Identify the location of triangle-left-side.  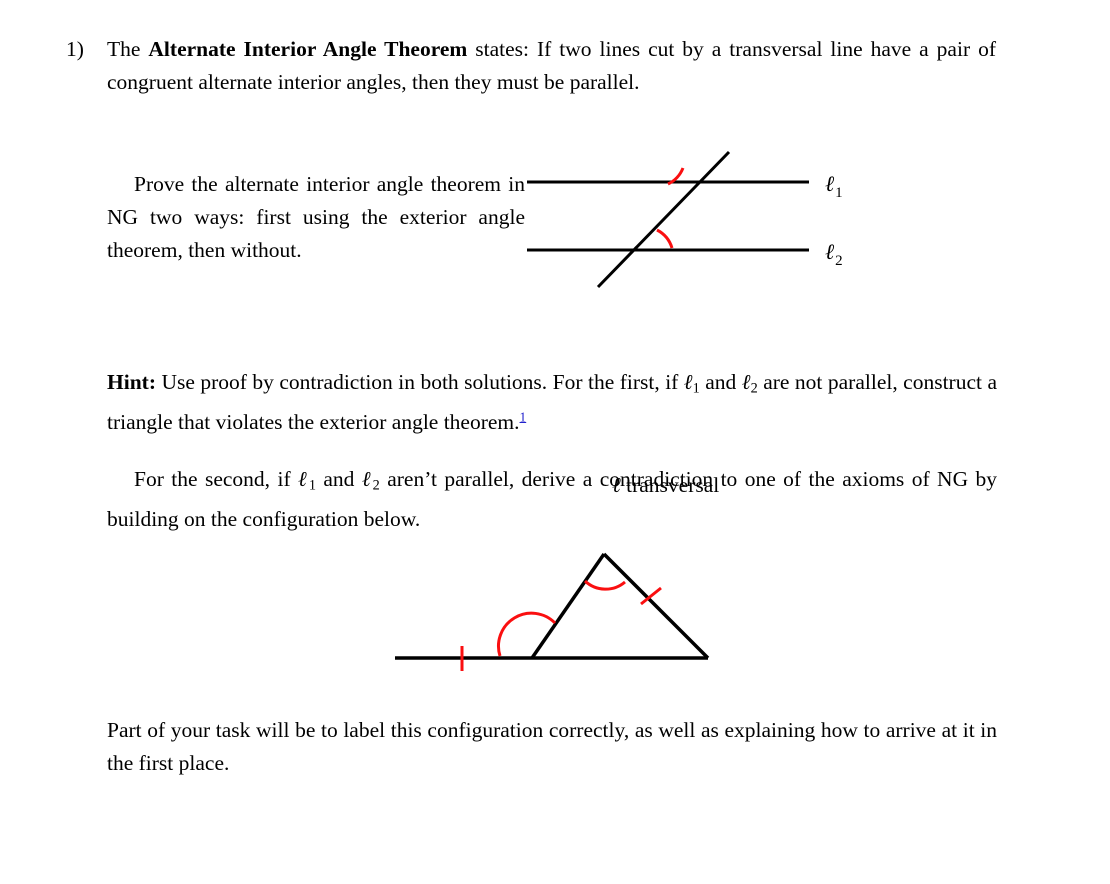
(568, 606).